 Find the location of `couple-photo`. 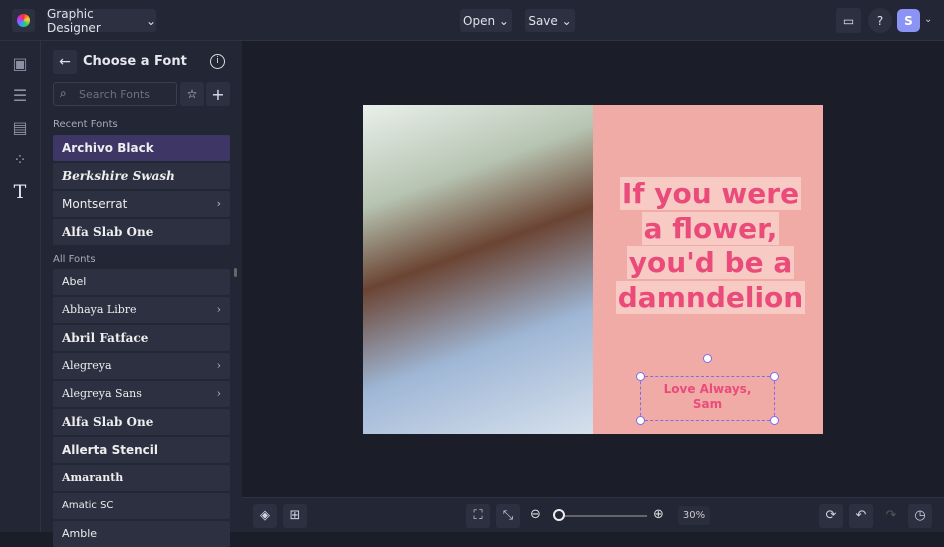

couple-photo is located at coordinates (478, 269).